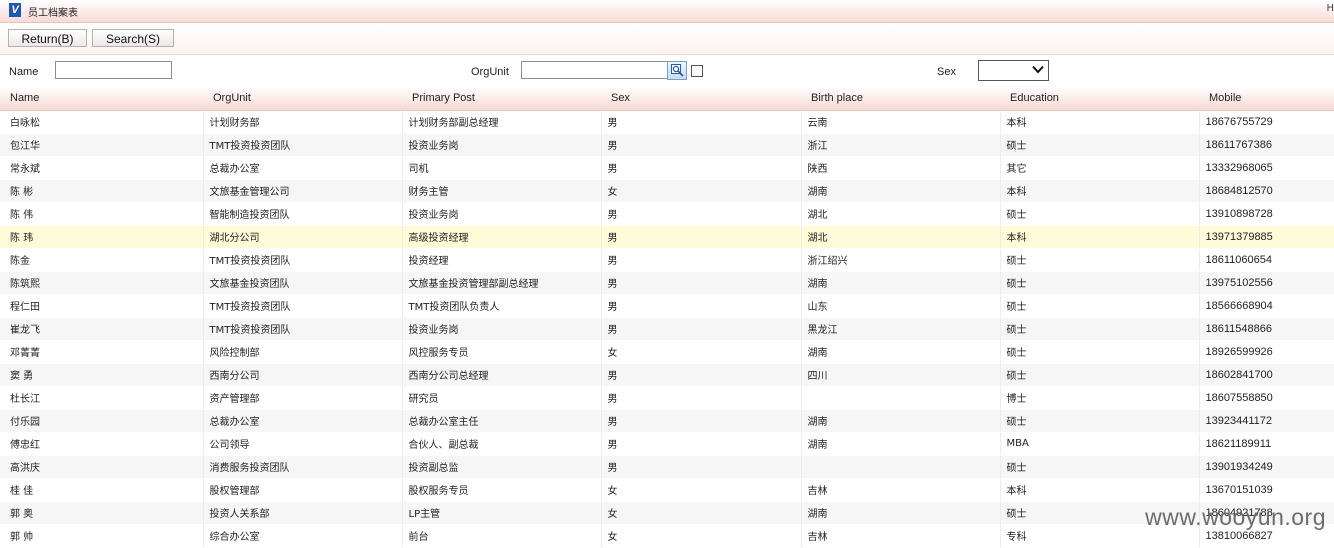  I want to click on cell-name: 陈金, so click(102, 260).